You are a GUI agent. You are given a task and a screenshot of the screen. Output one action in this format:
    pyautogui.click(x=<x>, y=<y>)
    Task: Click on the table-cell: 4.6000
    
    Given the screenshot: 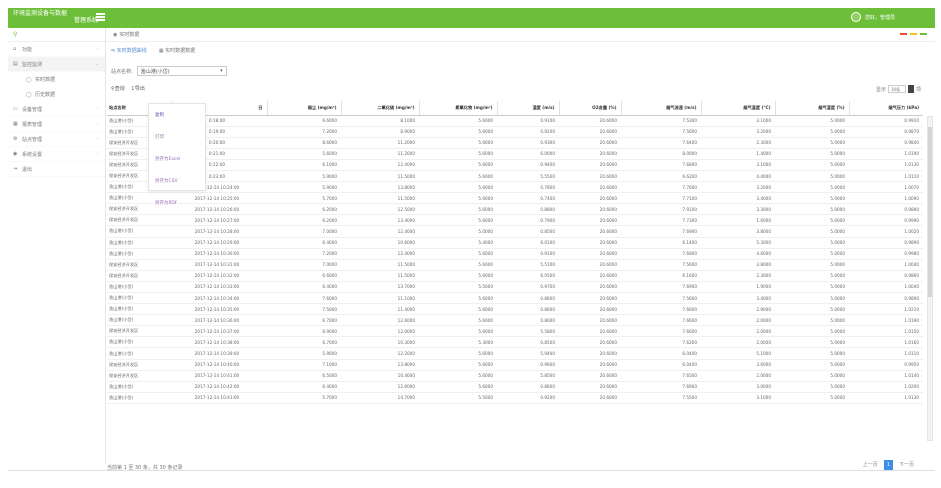 What is the action you would take?
    pyautogui.click(x=738, y=254)
    